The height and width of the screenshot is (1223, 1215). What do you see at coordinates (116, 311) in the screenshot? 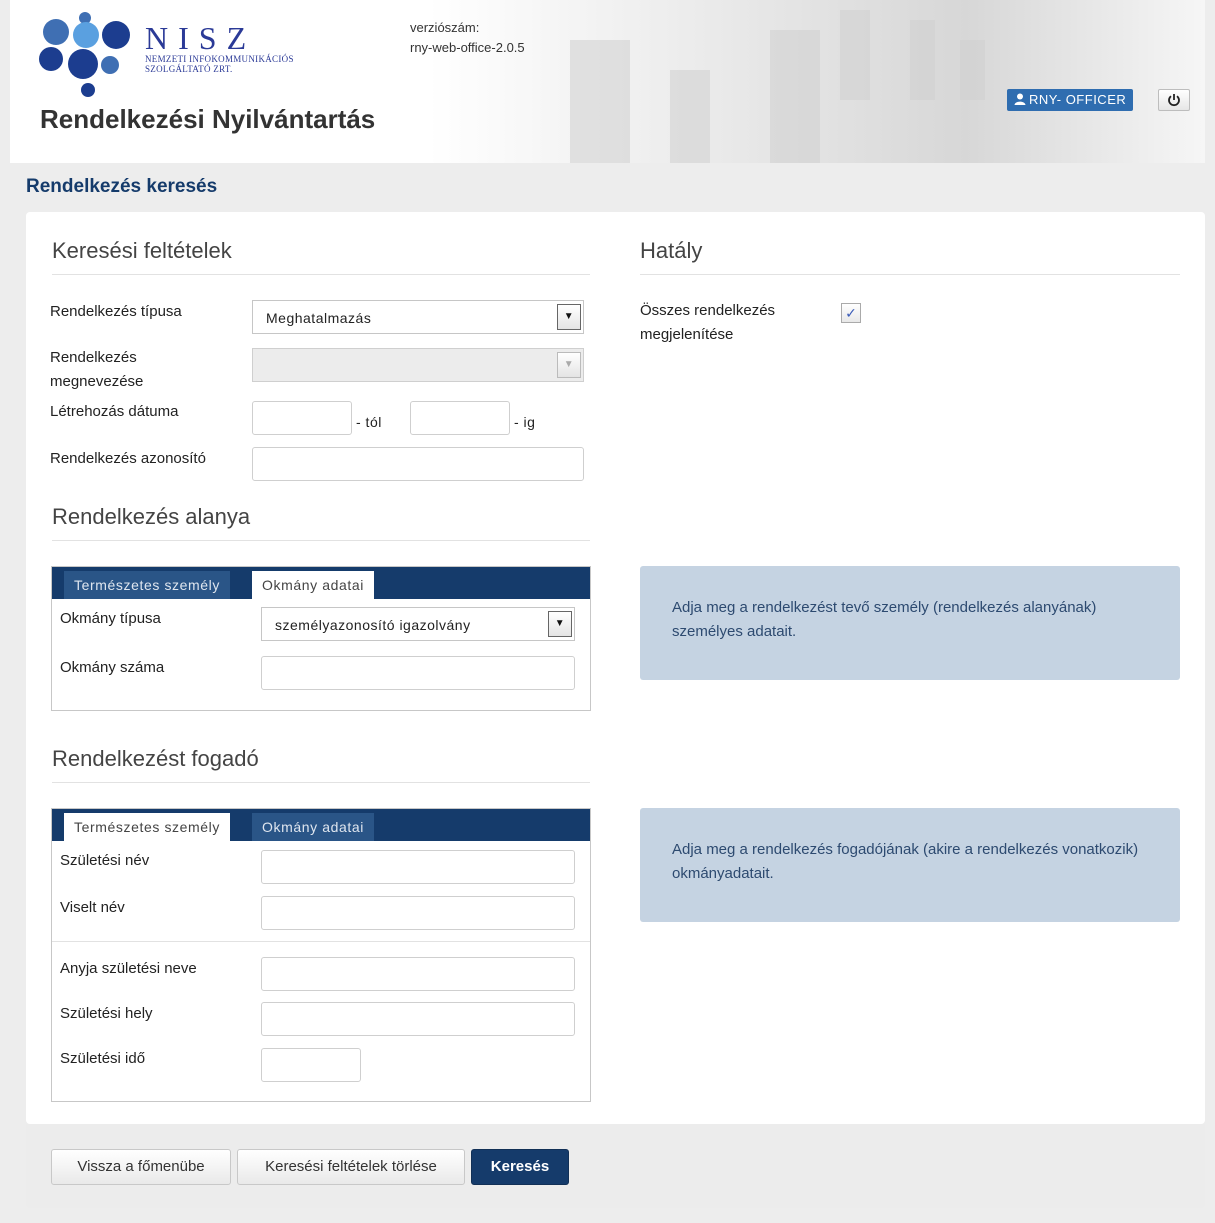
I see `type-label: Rendelkezés típusa` at bounding box center [116, 311].